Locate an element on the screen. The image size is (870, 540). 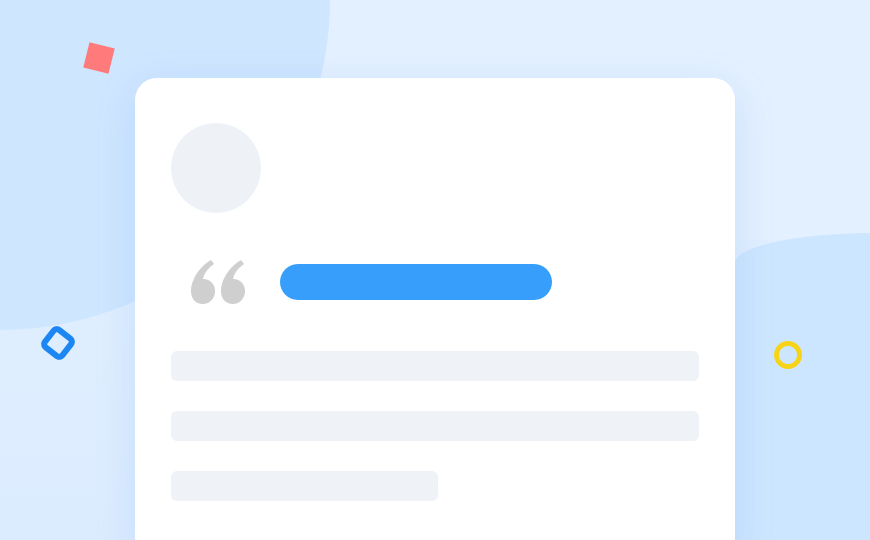
background-blob-right is located at coordinates (802, 386).